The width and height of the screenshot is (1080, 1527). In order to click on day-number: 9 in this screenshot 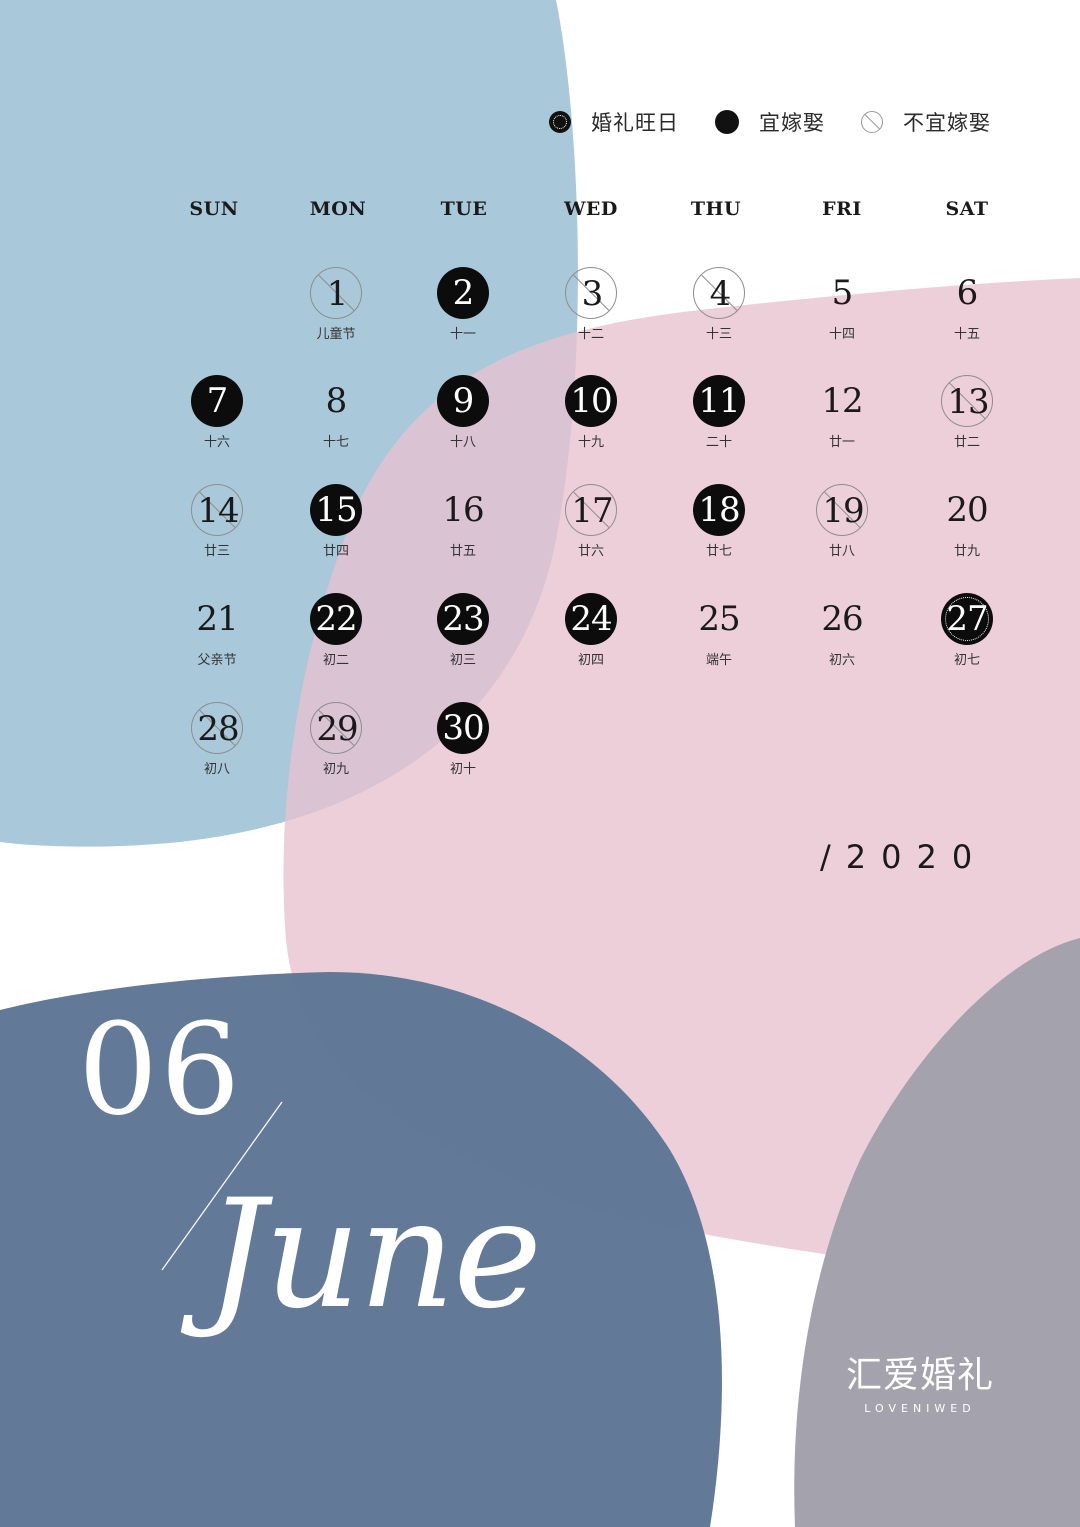, I will do `click(463, 401)`.